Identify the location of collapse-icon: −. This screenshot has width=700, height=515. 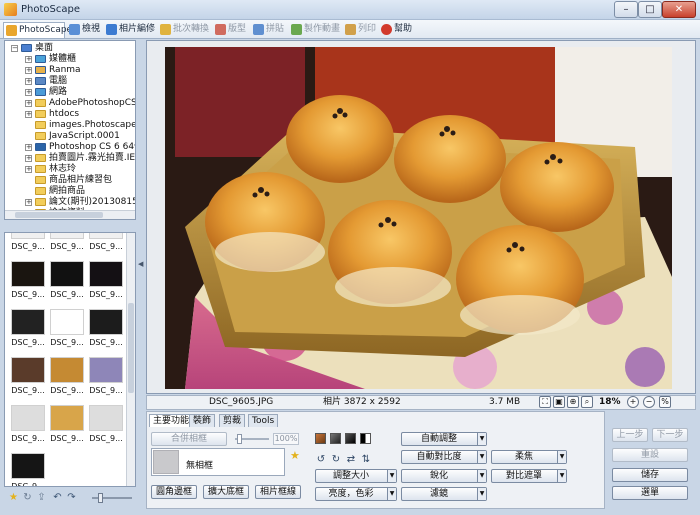
(14, 48).